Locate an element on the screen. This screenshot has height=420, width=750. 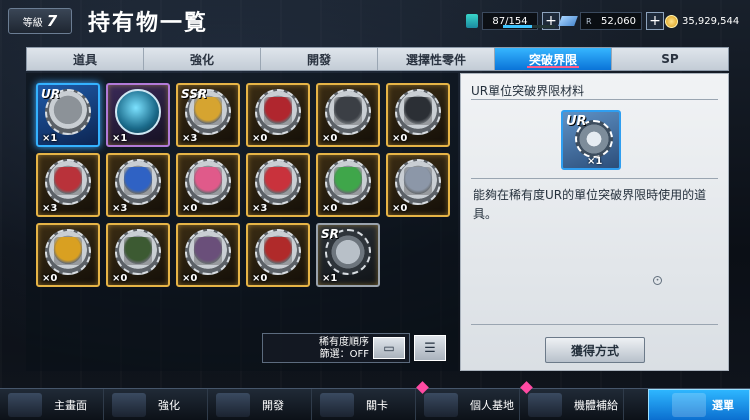
nav-enhance: 強化 is located at coordinates (156, 404).